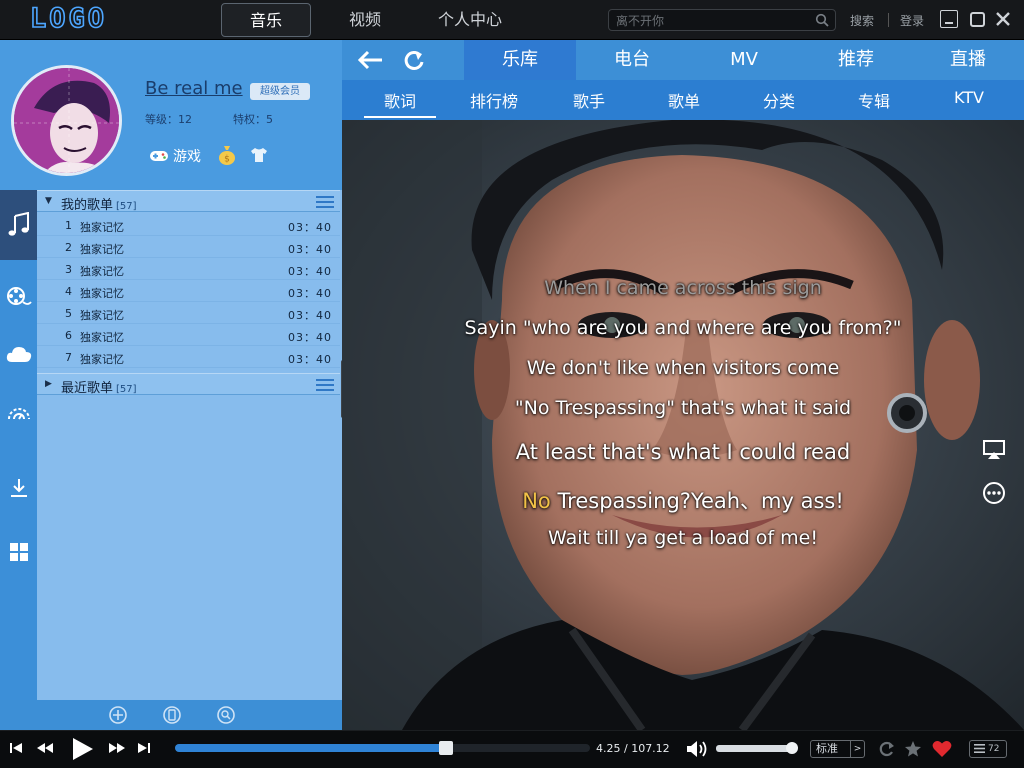  I want to click on lyric-line-current: No Trespassing?Yeah、my ass!, so click(683, 500).